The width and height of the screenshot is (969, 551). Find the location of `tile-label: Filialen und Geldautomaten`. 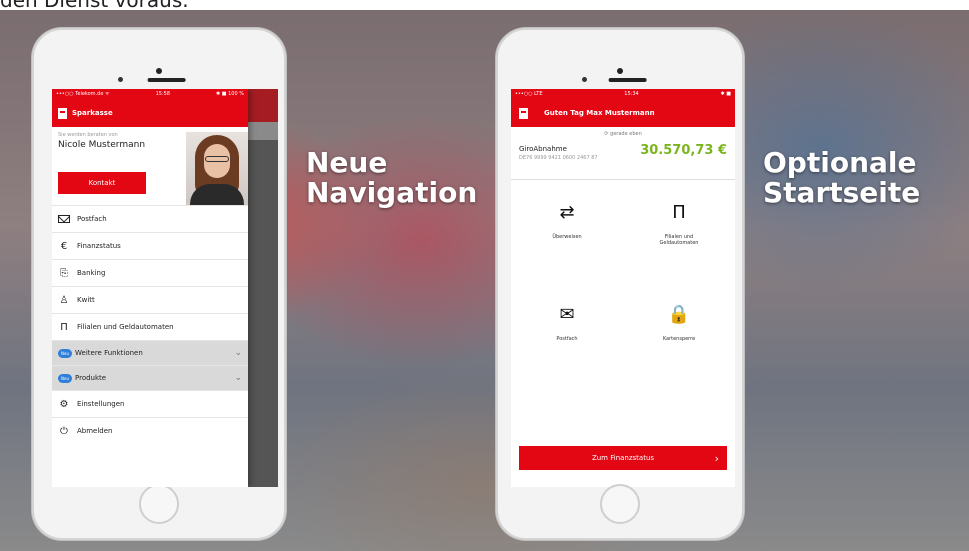

tile-label: Filialen und Geldautomaten is located at coordinates (679, 240).